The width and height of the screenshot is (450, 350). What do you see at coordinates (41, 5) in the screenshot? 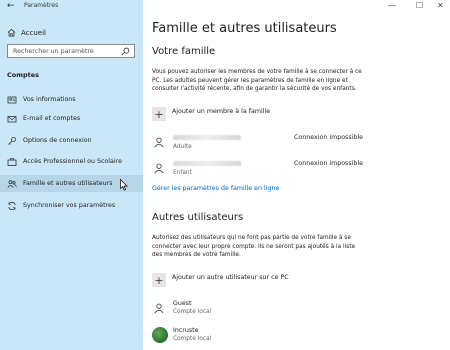
I see `app-title: Paramètres` at bounding box center [41, 5].